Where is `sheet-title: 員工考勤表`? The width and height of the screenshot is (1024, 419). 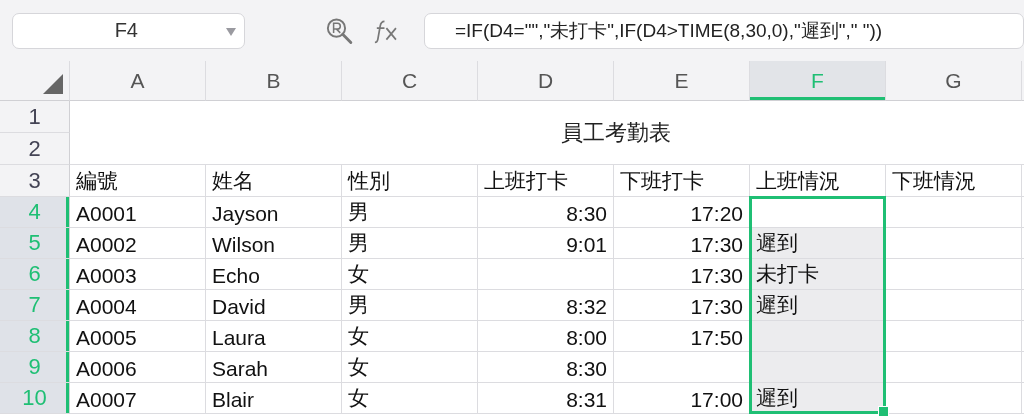 sheet-title: 員工考勤表 is located at coordinates (547, 133).